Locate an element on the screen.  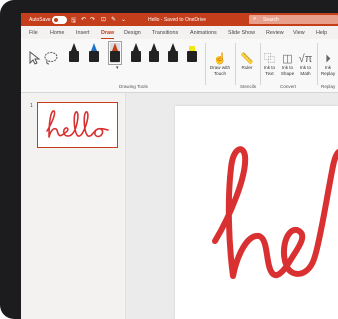
pen-blue is located at coordinates (94, 53).